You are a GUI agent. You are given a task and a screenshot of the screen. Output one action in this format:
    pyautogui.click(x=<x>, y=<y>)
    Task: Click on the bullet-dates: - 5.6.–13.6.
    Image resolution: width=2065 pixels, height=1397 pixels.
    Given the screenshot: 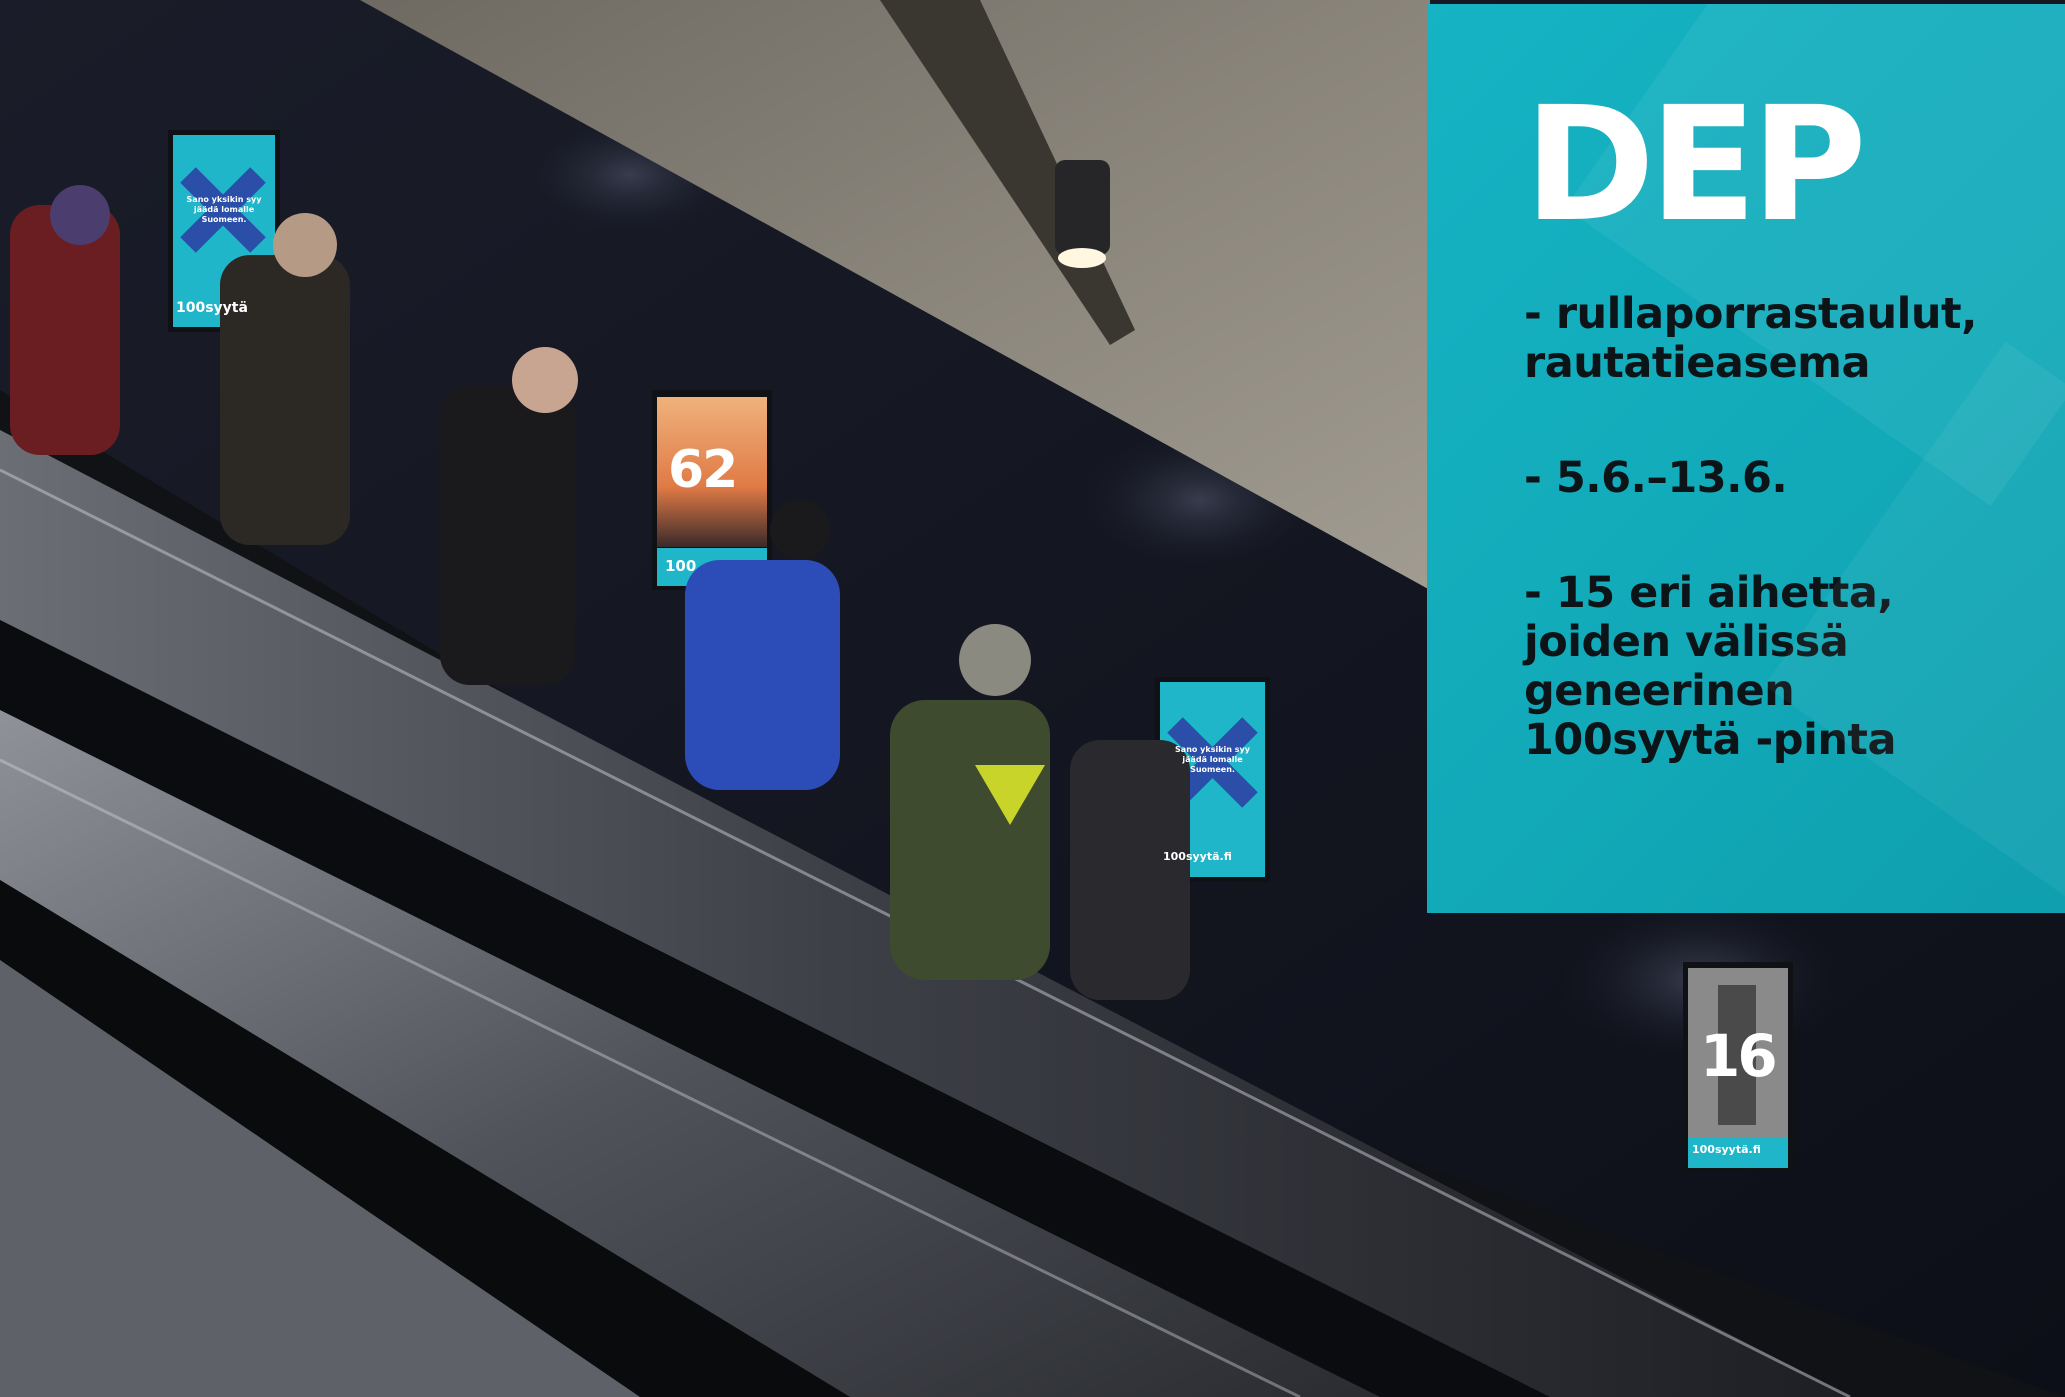 What is the action you would take?
    pyautogui.click(x=1656, y=478)
    